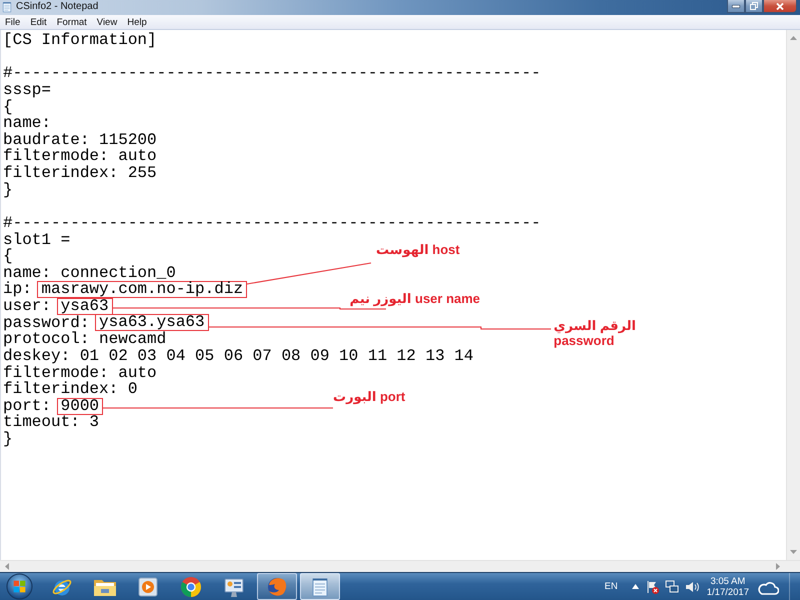  I want to click on scroll-right-icon, so click(778, 566).